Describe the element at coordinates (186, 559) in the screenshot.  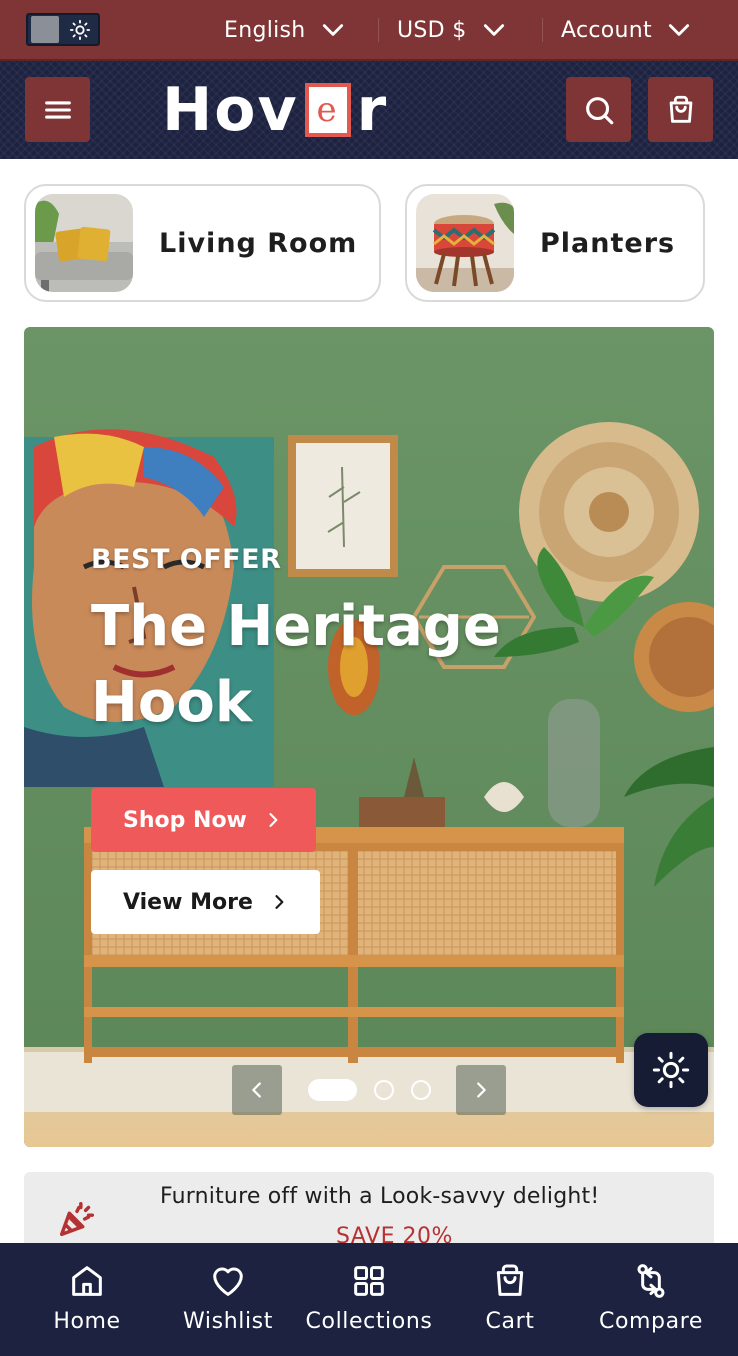
I see `hero-kicker: BEST OFFER` at that location.